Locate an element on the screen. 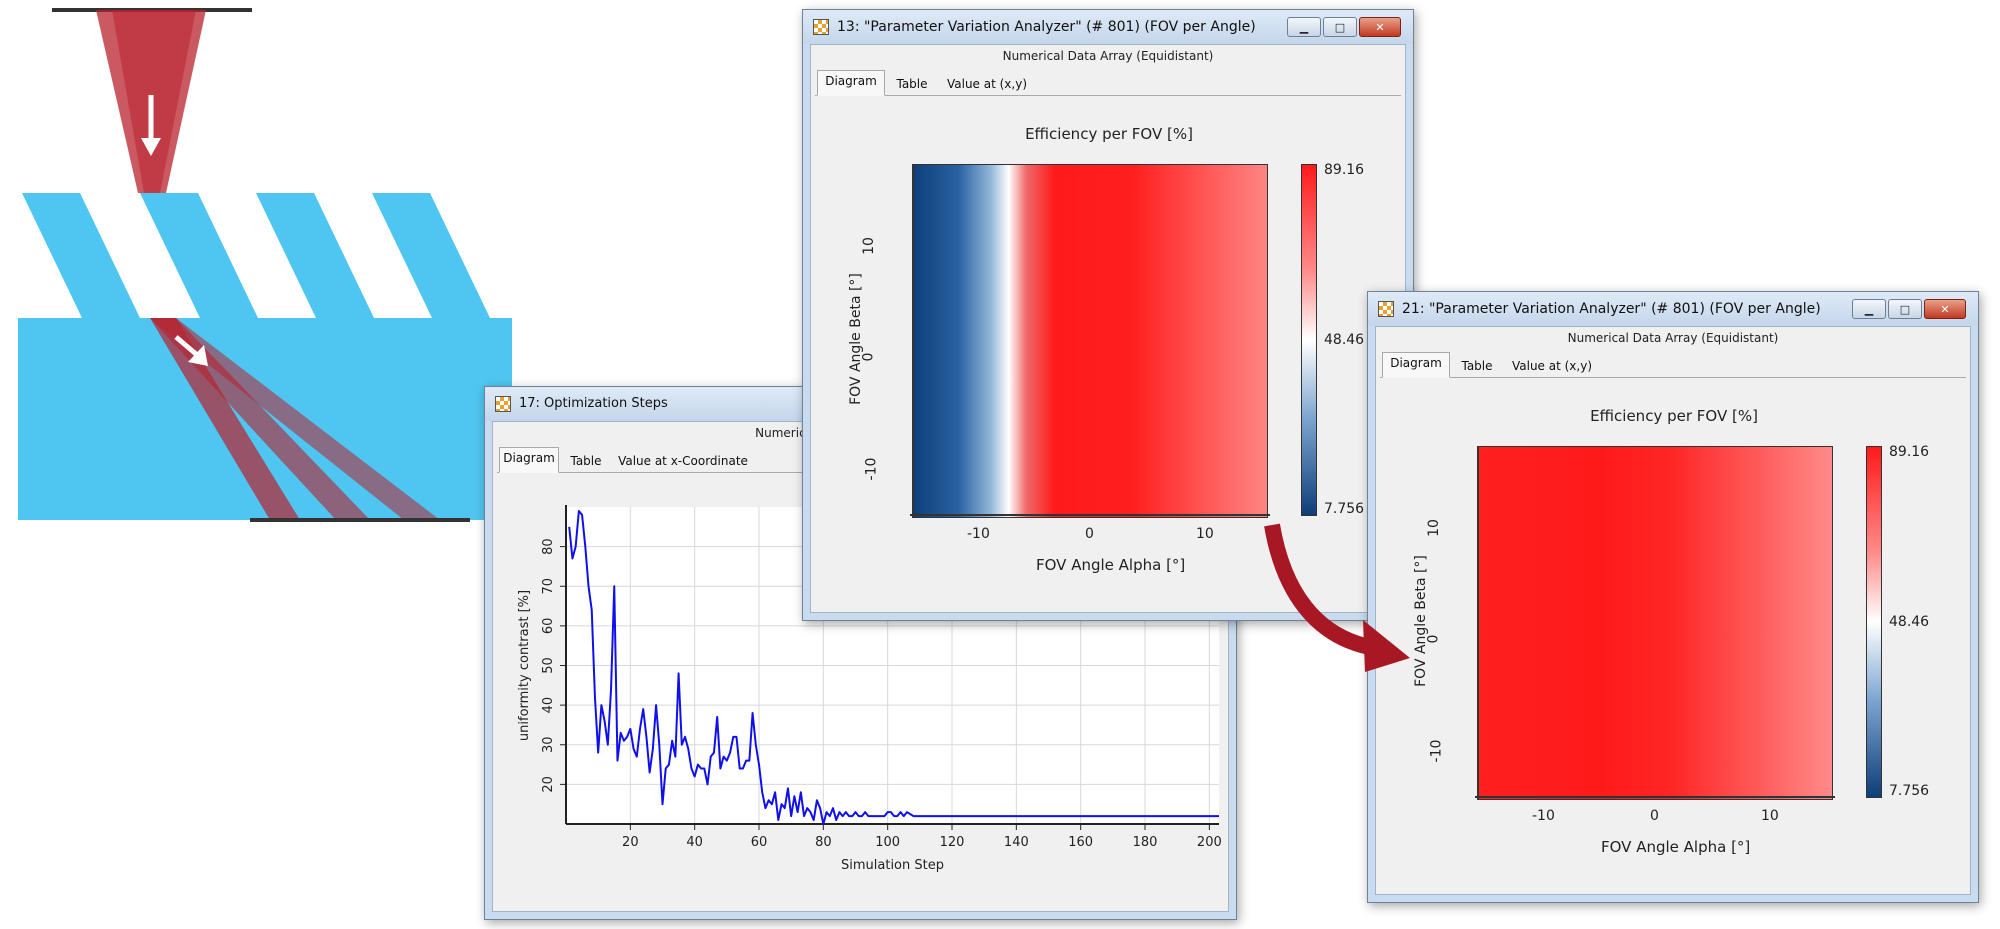  arrow-head is located at coordinates (1386, 646).